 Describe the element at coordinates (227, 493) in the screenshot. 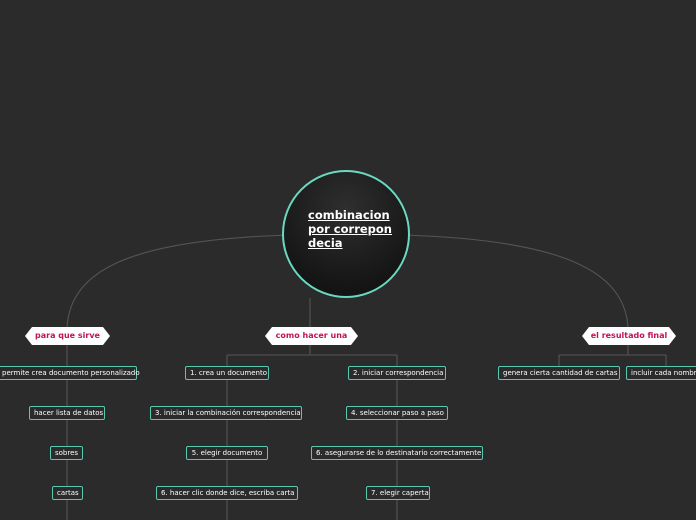

I see `subtopic-center-step-6a: 6. hacer clic donde dice, escriba carta` at that location.